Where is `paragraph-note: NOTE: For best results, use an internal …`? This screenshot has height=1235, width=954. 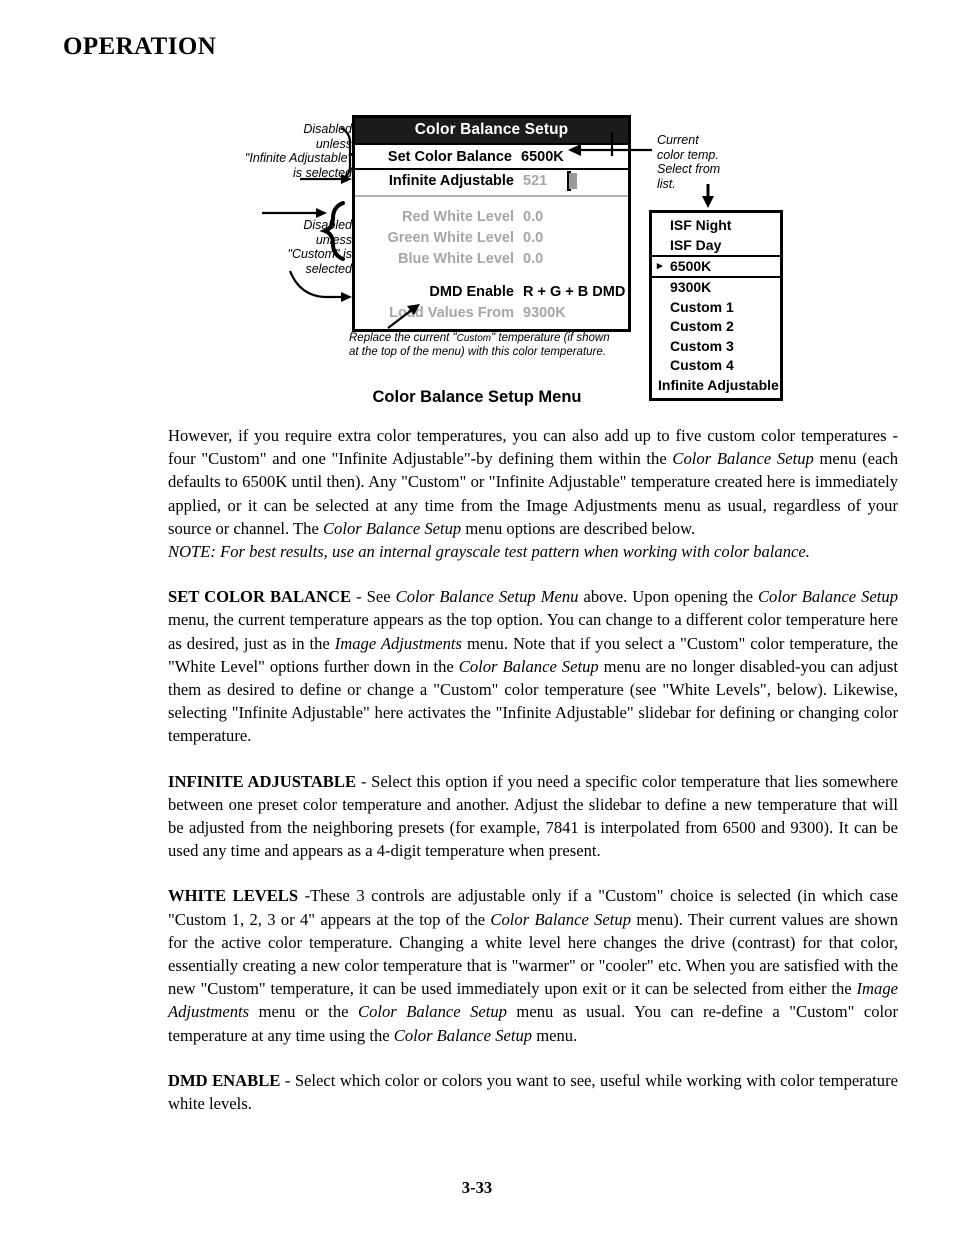 paragraph-note: NOTE: For best results, use an internal … is located at coordinates (489, 552).